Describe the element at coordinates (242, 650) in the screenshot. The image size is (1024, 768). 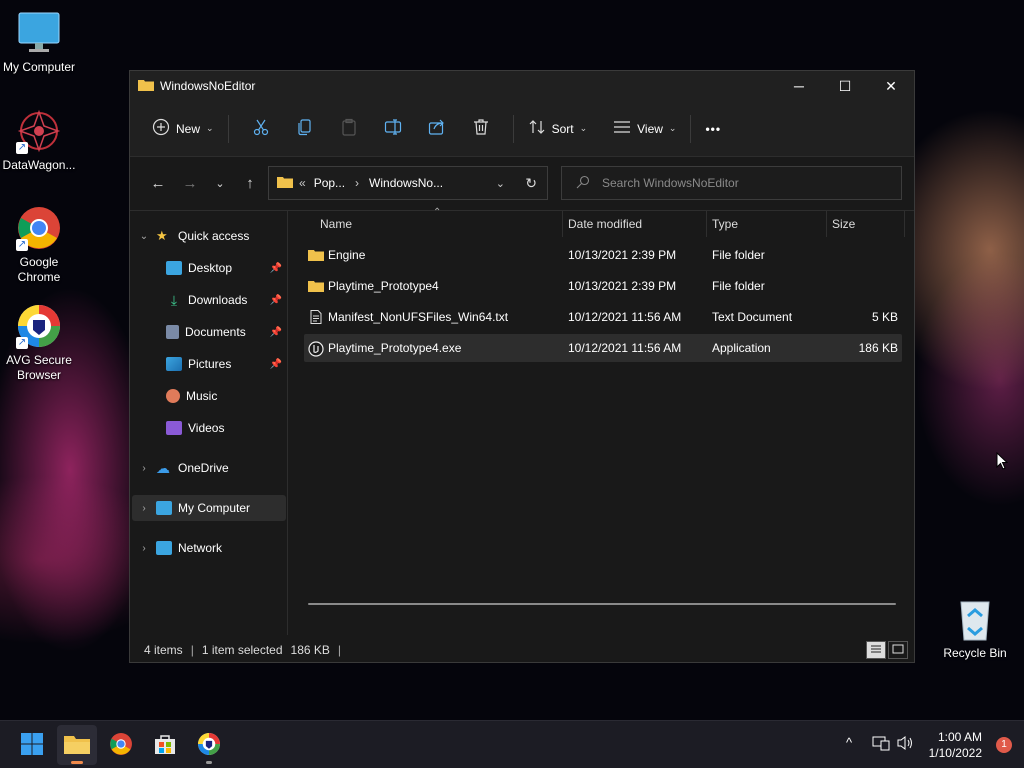
I see `selection-count: 1 item selected` at that location.